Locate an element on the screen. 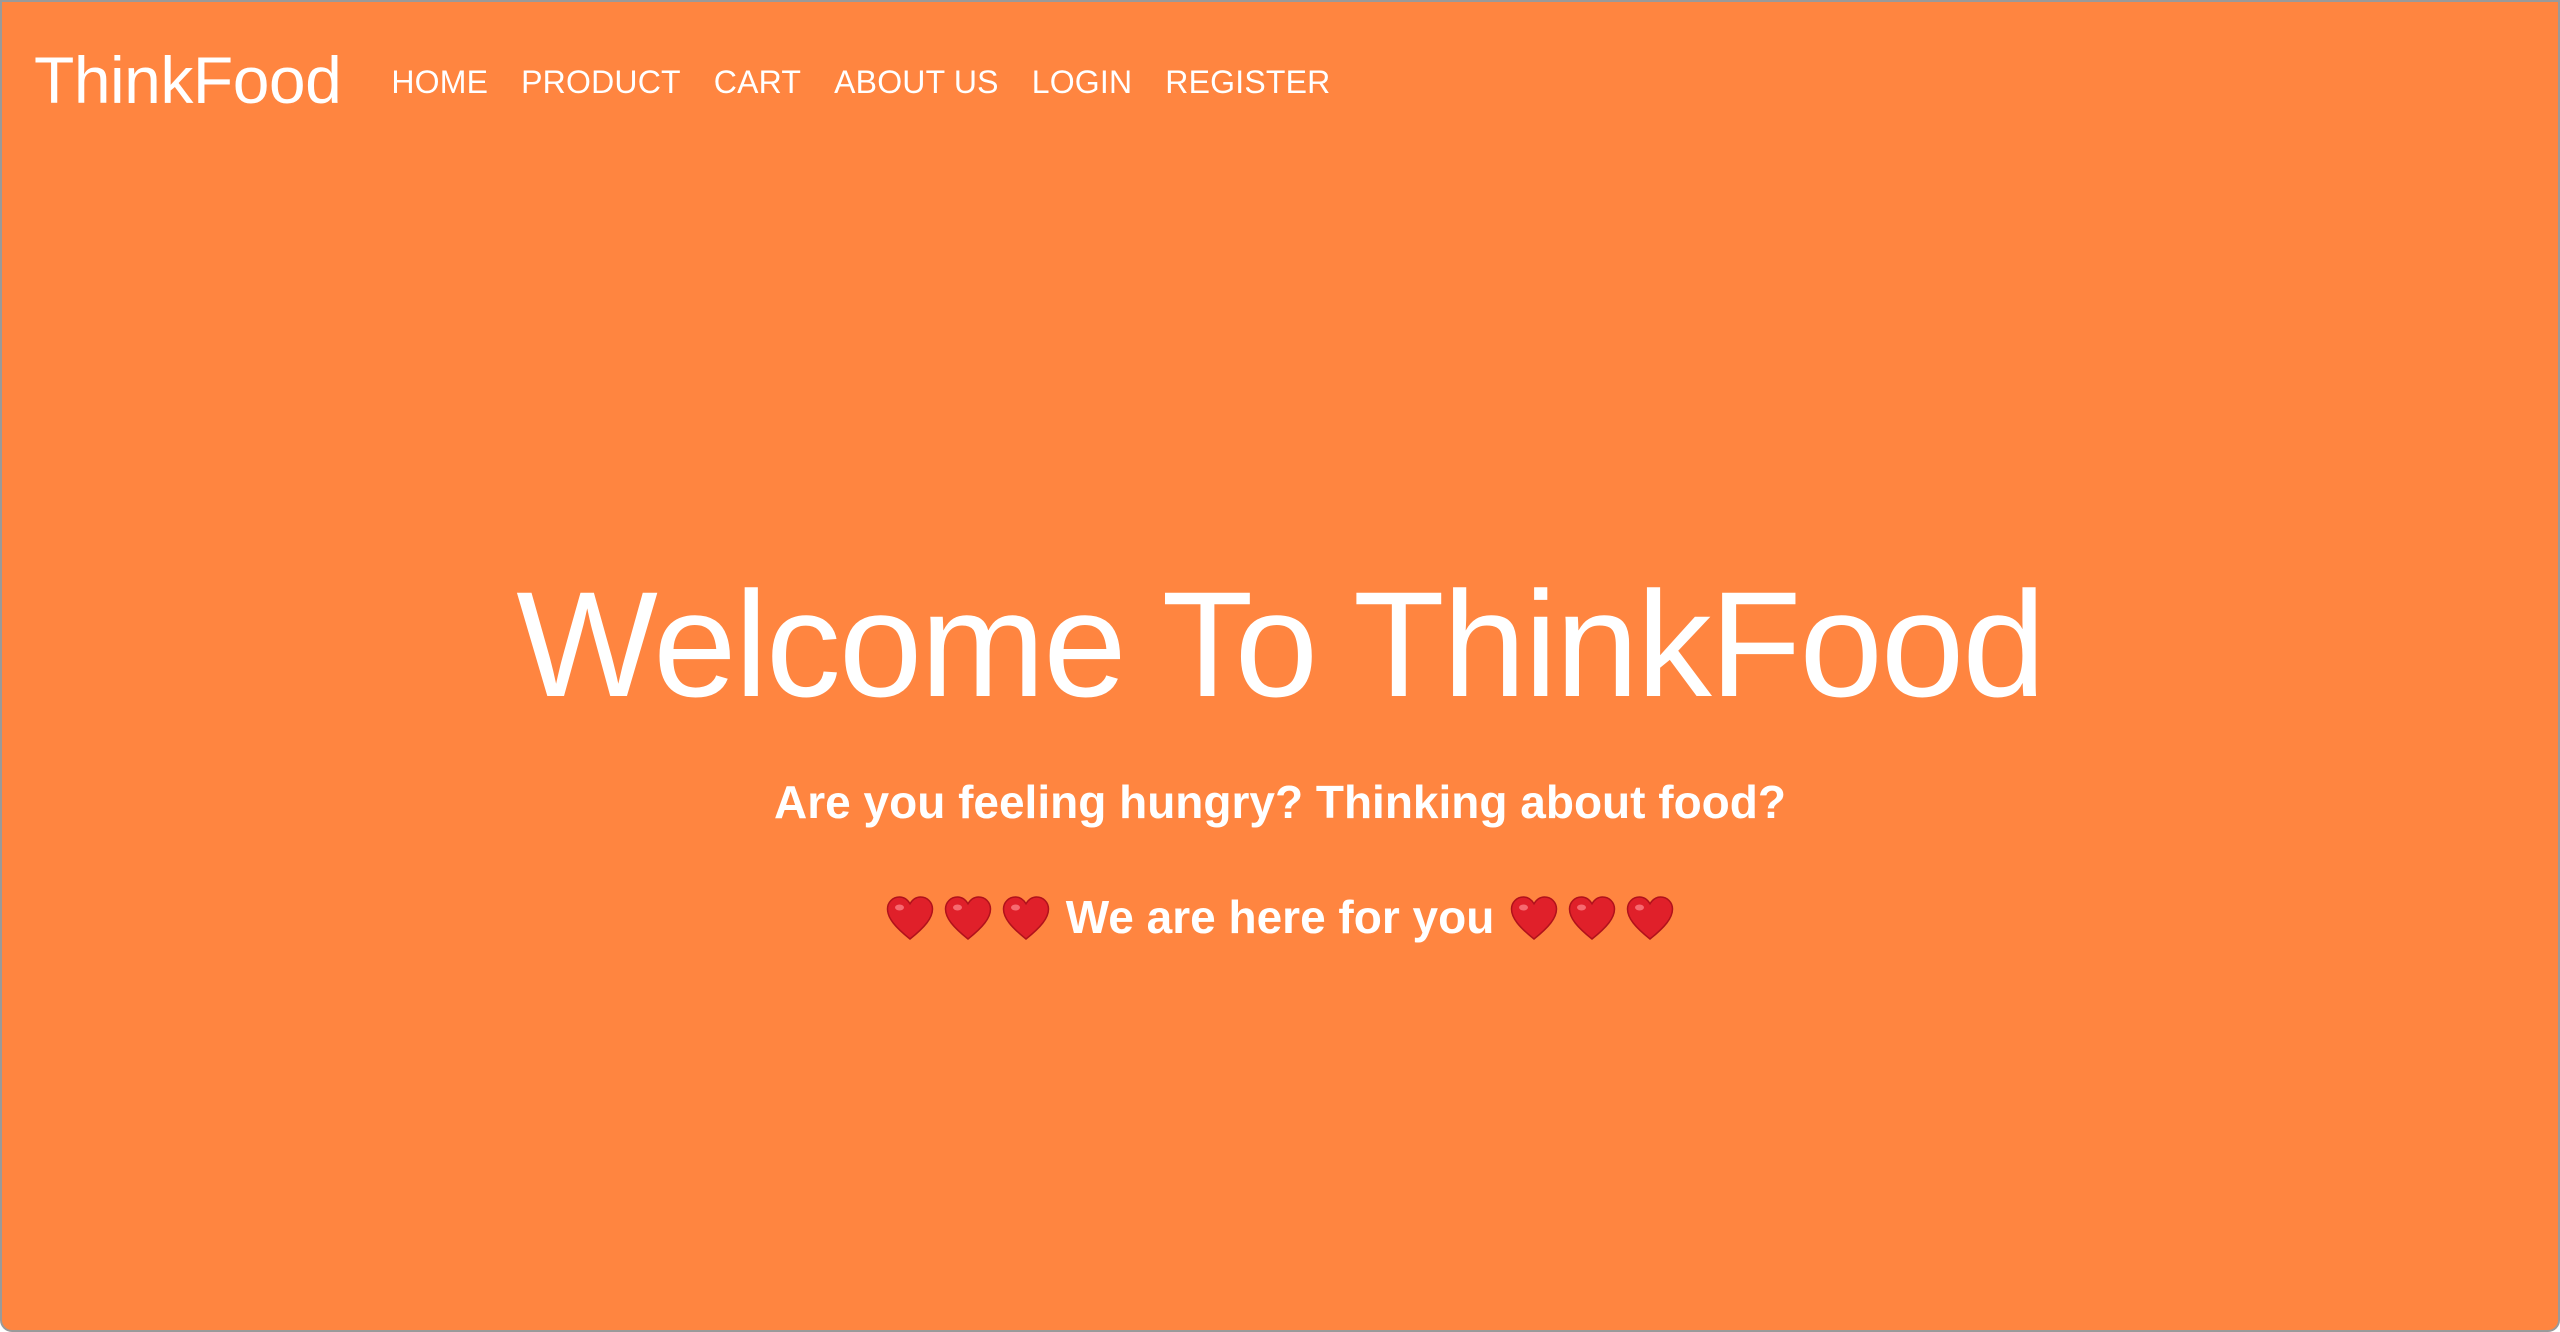  nav-link-home: HOME is located at coordinates (439, 82).